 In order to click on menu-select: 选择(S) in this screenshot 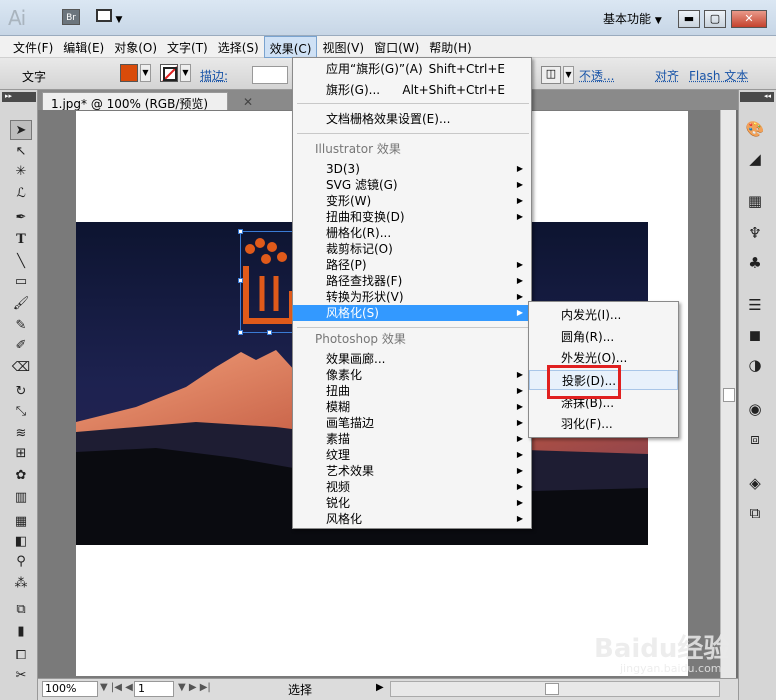, I will do `click(238, 47)`.